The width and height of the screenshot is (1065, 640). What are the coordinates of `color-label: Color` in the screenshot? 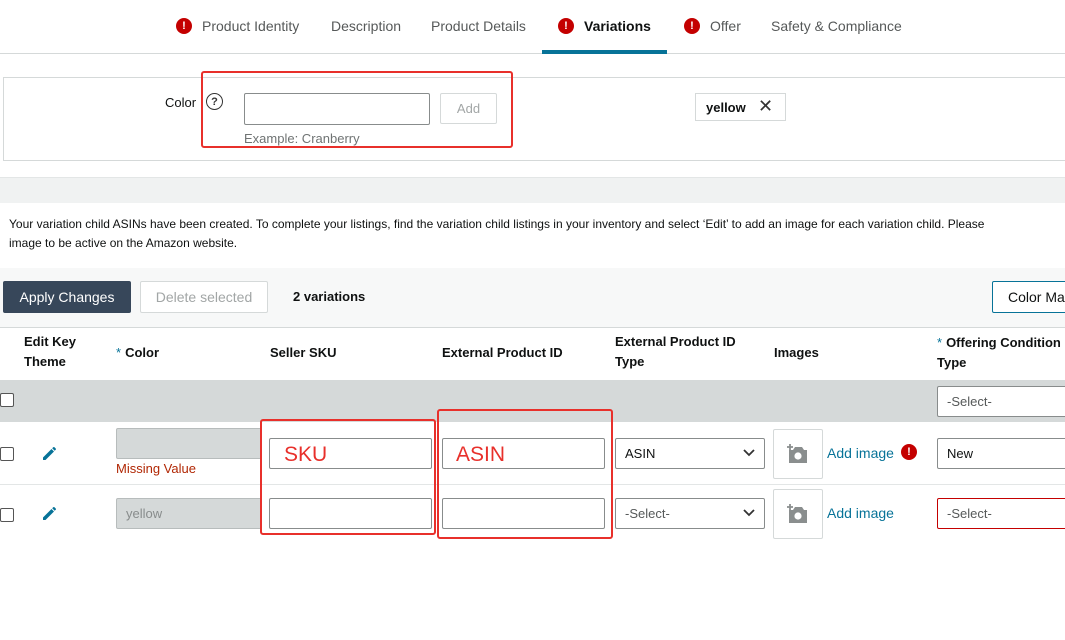 It's located at (181, 102).